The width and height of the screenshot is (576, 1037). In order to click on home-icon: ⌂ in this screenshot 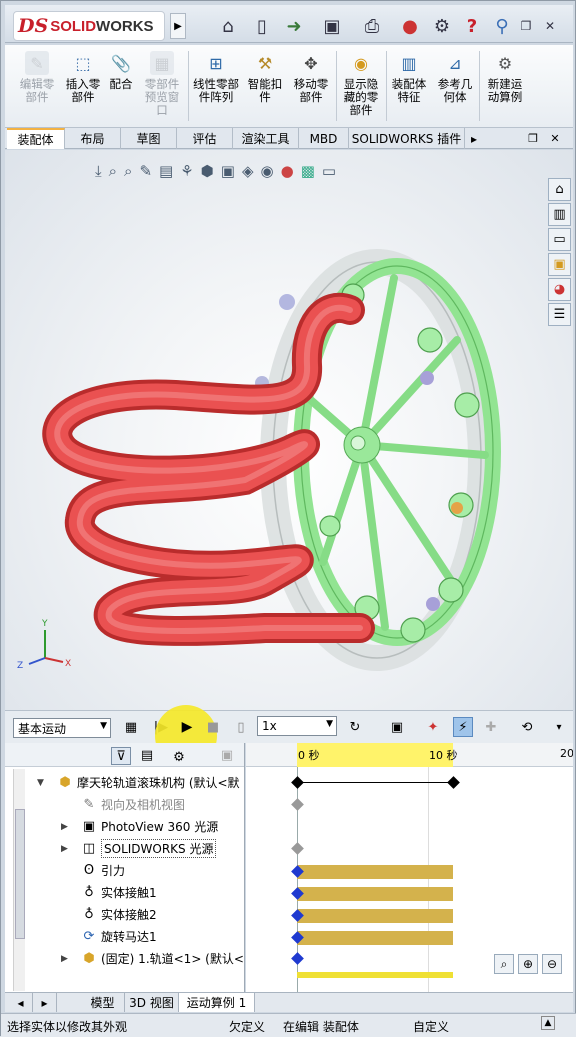, I will do `click(228, 26)`.